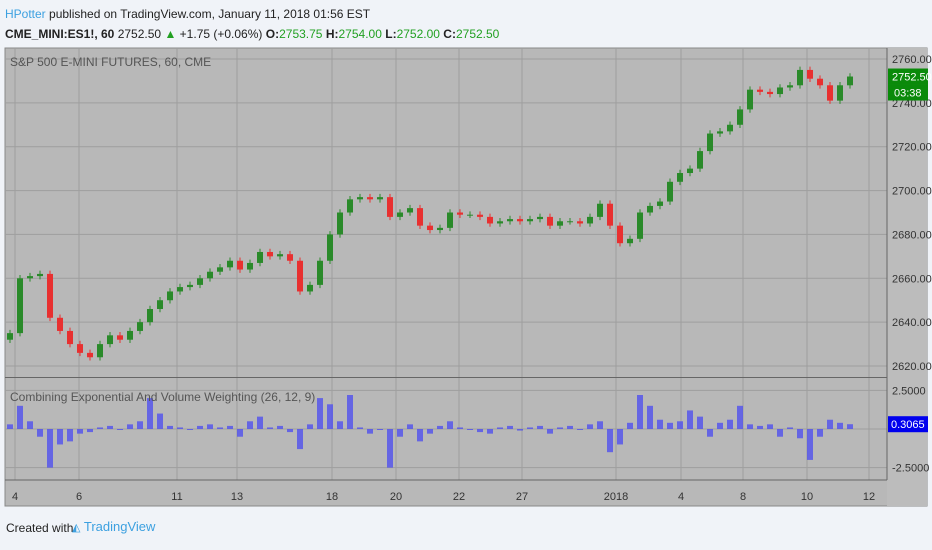 This screenshot has width=932, height=550. I want to click on x-tick-label: 2018, so click(616, 497).